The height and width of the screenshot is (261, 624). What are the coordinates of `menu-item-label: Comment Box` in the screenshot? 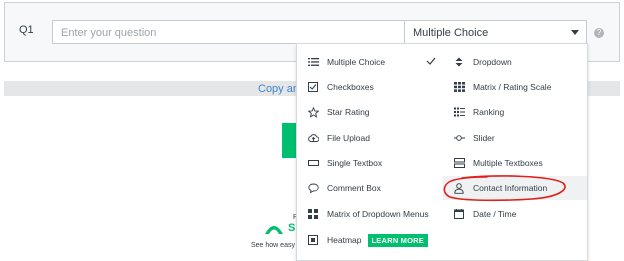 It's located at (354, 188).